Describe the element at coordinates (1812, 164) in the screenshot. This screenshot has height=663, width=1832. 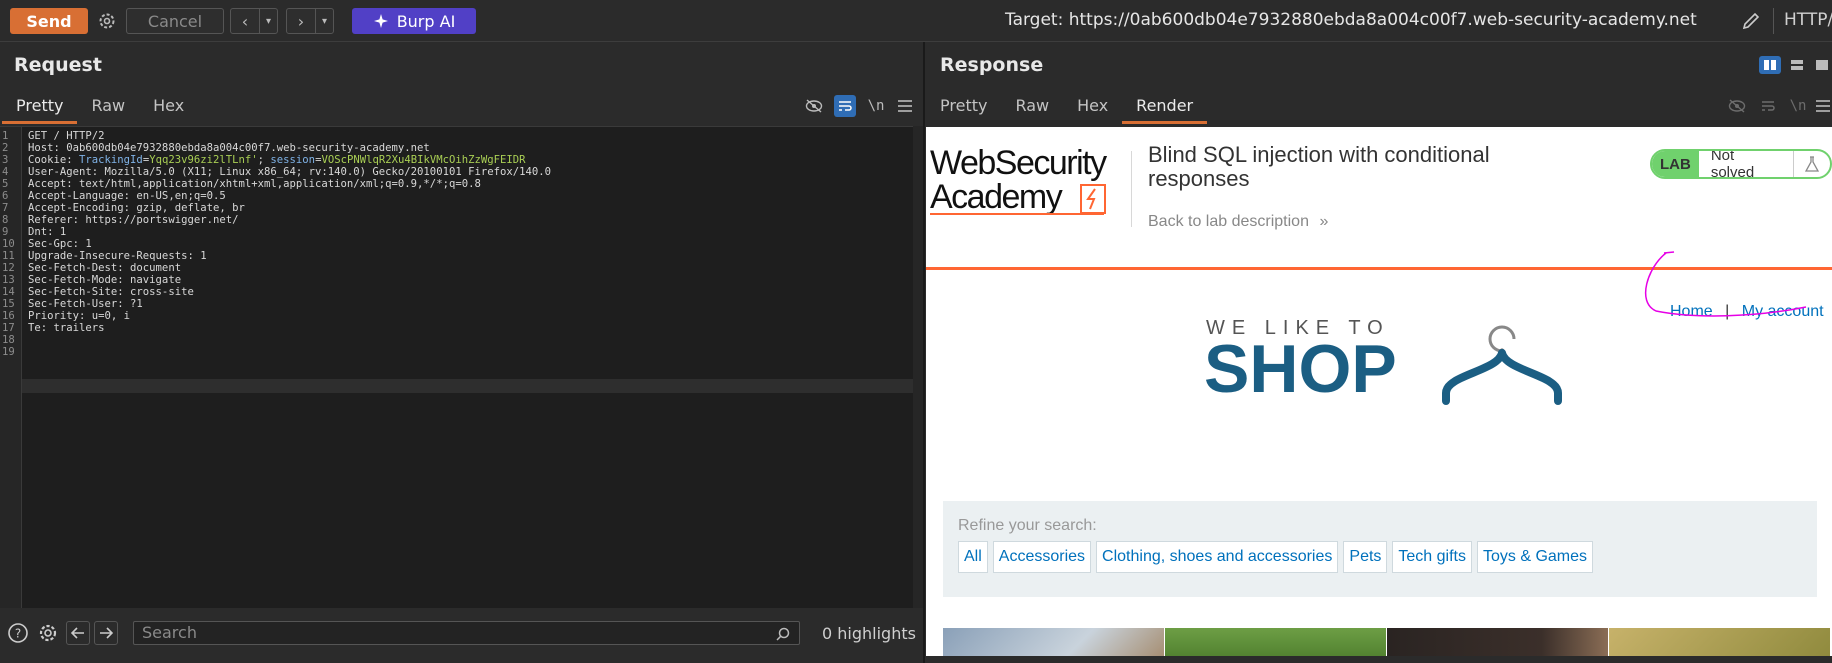
I see `flask-icon` at that location.